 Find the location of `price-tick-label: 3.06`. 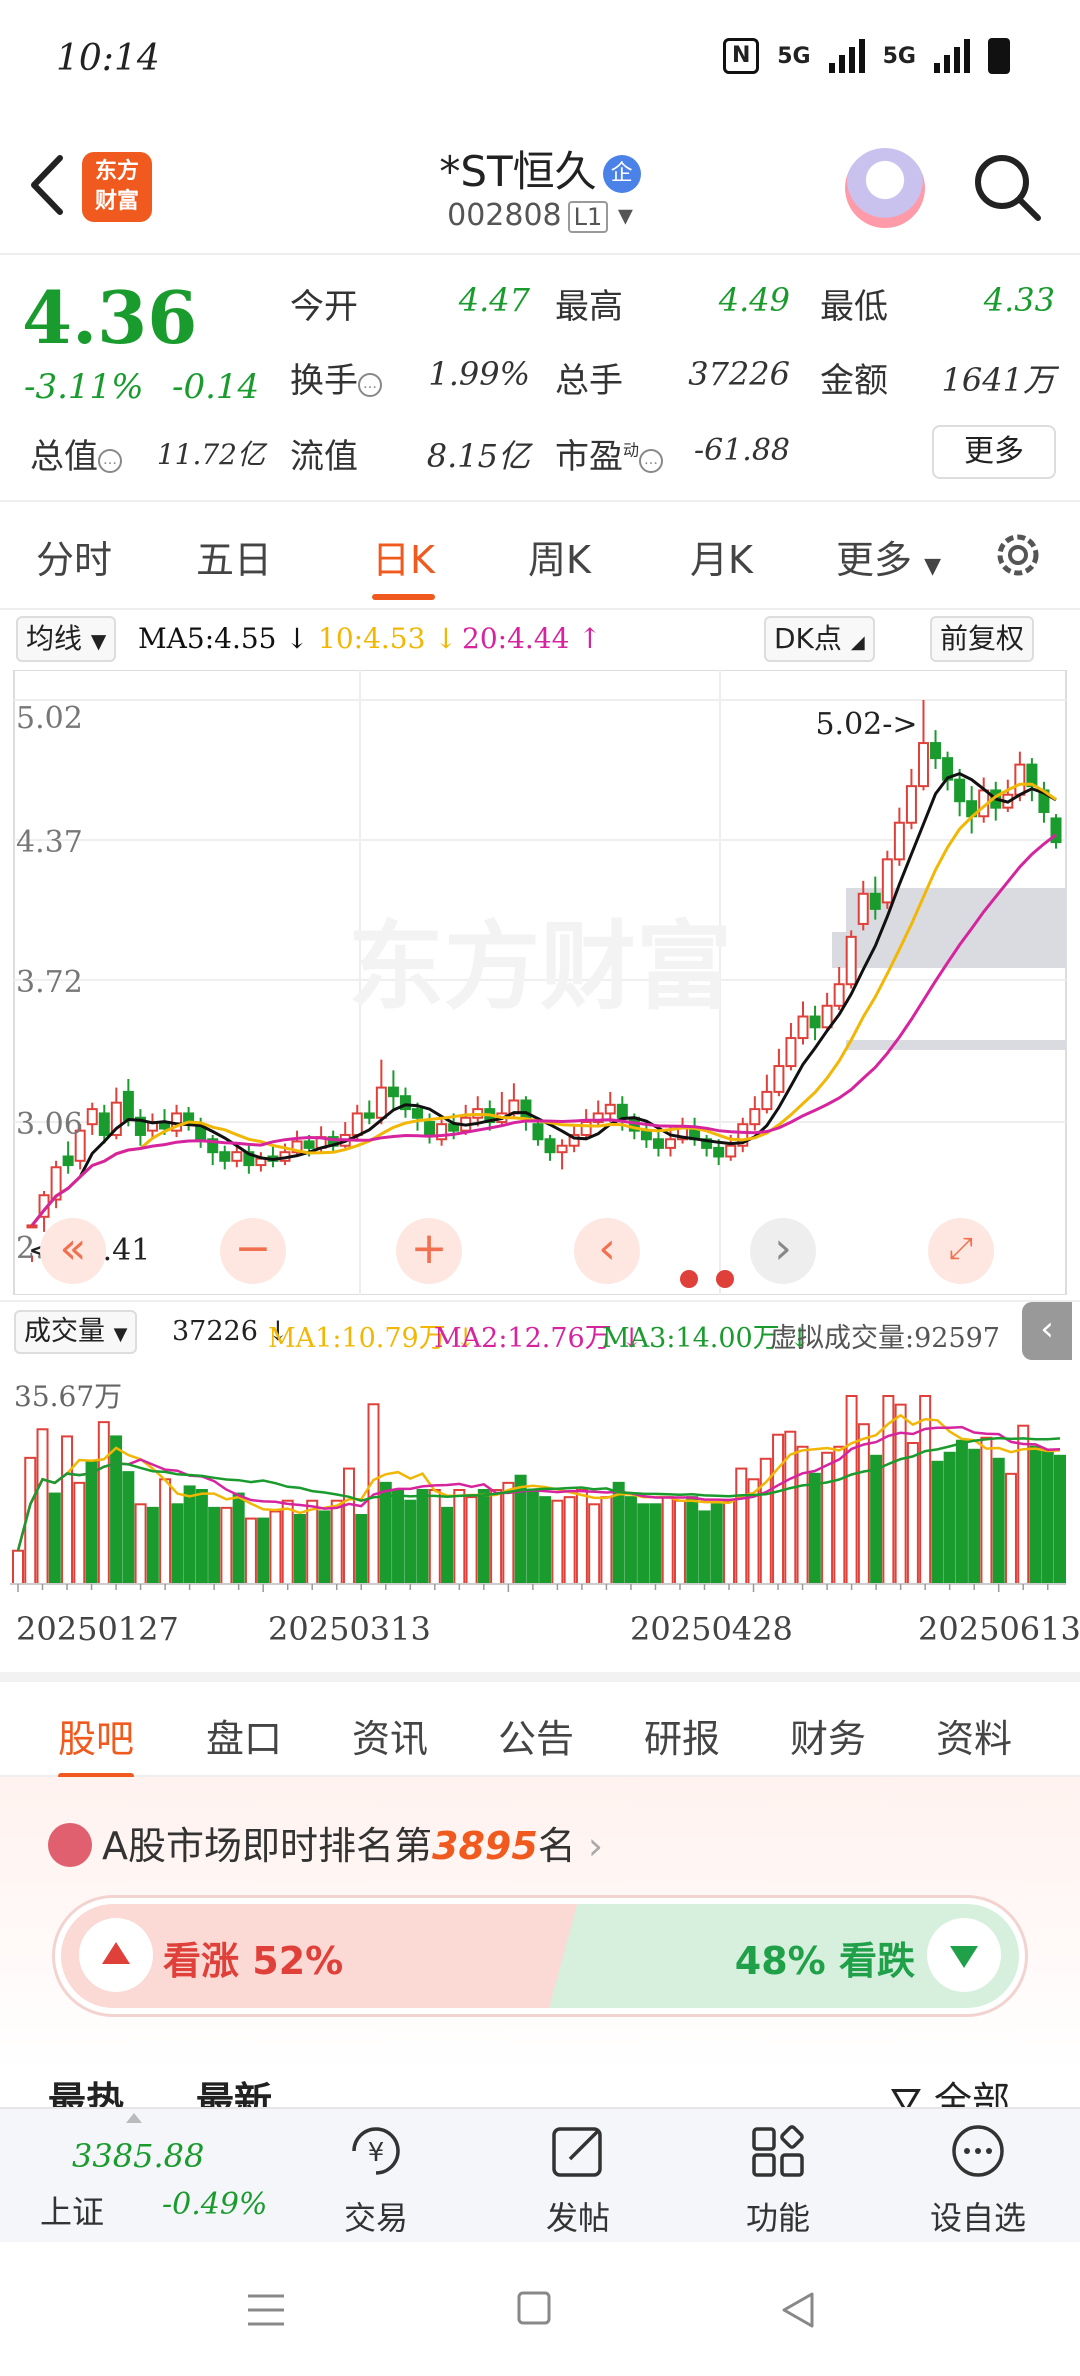

price-tick-label: 3.06 is located at coordinates (49, 1124).